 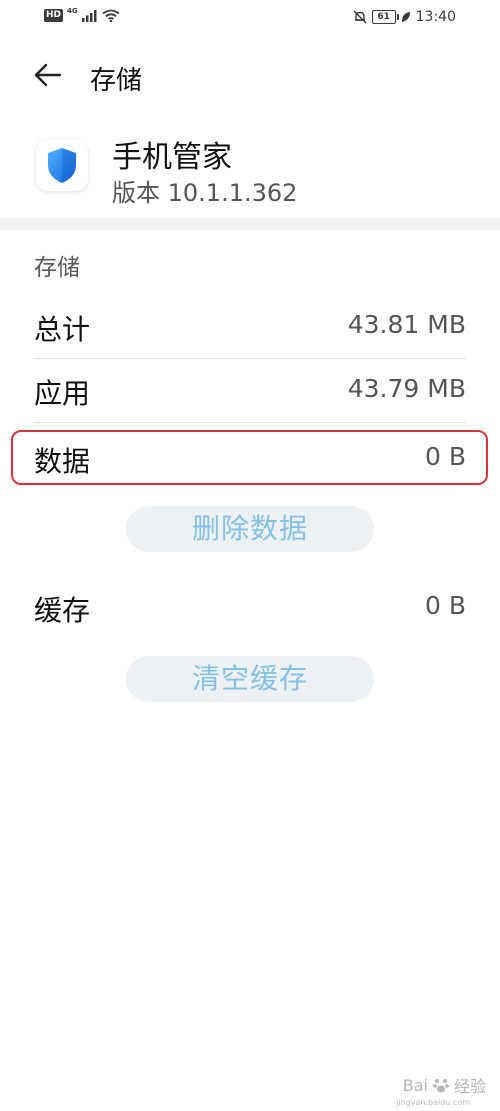 I want to click on row-label: 应用, so click(x=62, y=393).